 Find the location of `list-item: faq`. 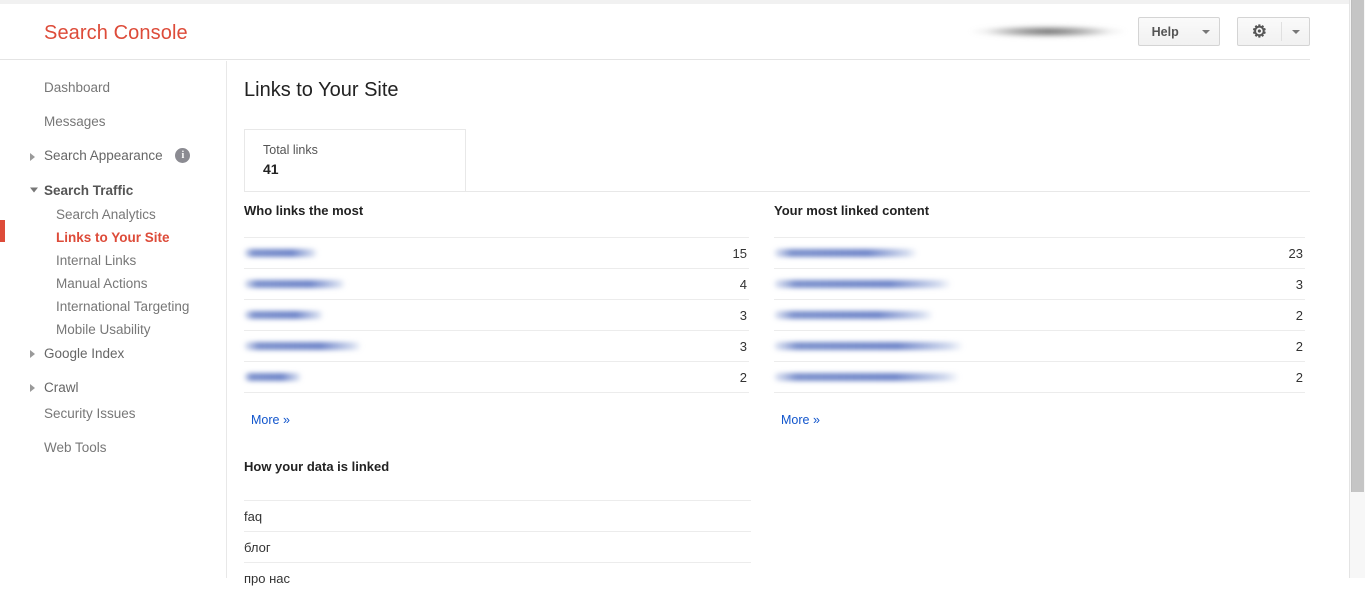

list-item: faq is located at coordinates (497, 515).